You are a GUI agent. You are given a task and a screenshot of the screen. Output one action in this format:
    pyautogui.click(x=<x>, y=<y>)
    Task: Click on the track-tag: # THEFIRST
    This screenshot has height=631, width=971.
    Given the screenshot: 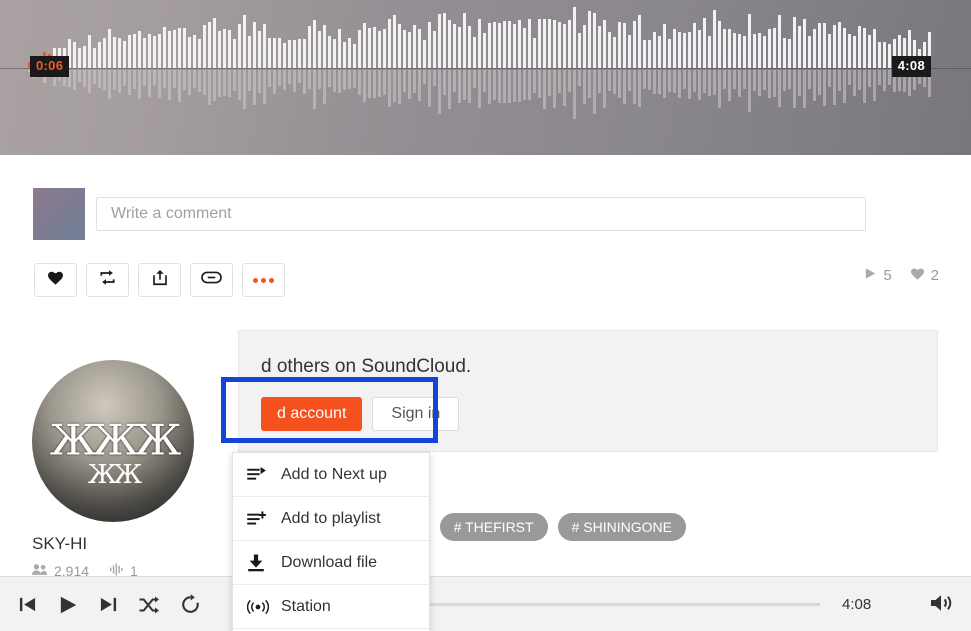 What is the action you would take?
    pyautogui.click(x=493, y=527)
    